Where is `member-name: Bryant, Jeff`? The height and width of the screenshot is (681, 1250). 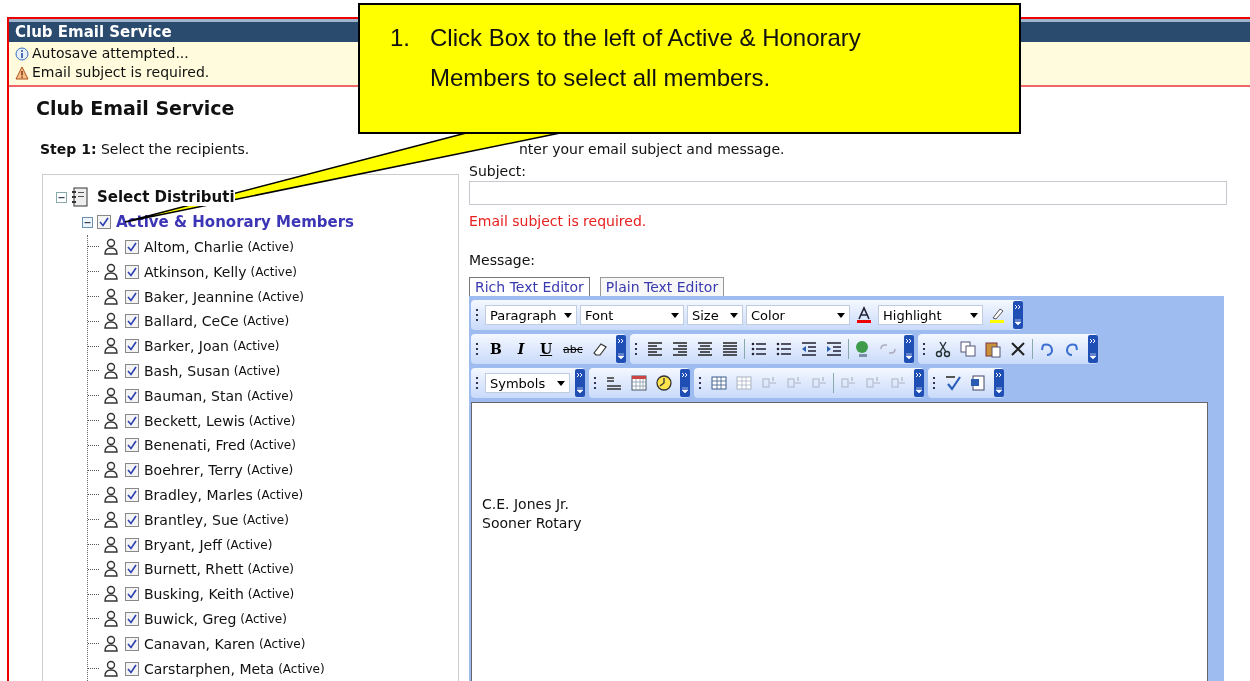
member-name: Bryant, Jeff is located at coordinates (183, 544).